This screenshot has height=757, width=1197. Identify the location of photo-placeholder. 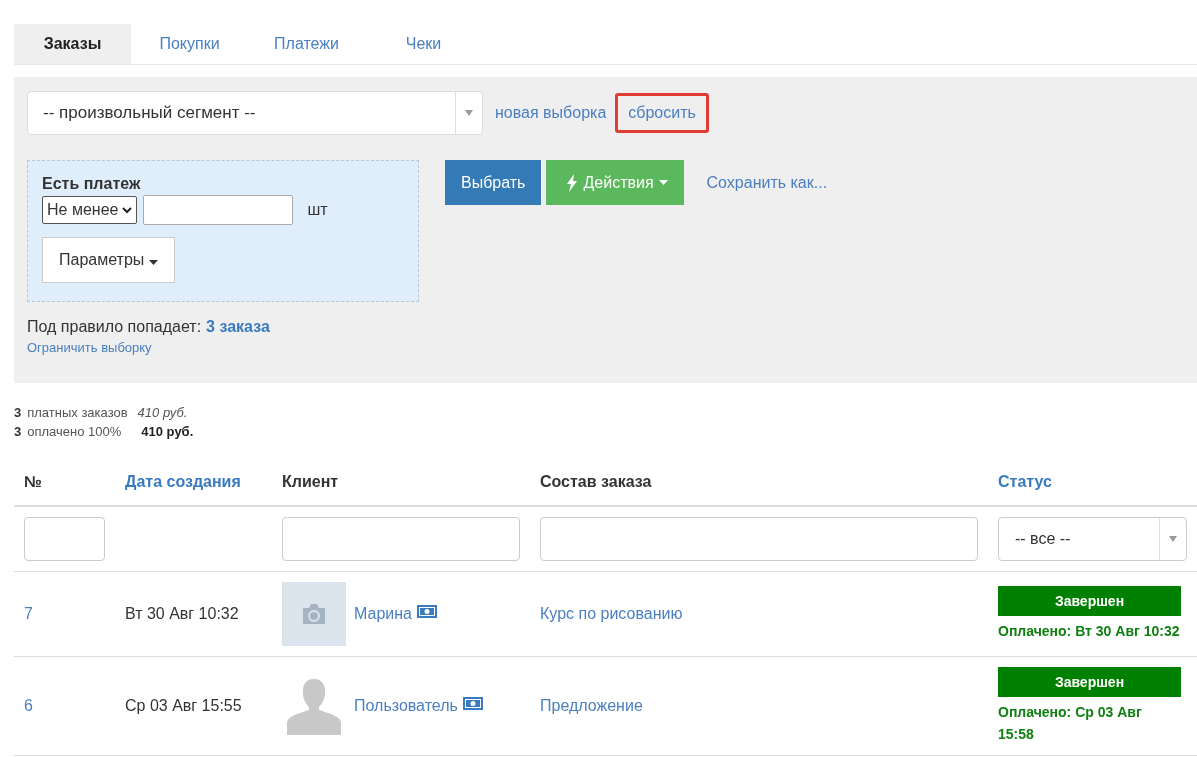
(314, 614).